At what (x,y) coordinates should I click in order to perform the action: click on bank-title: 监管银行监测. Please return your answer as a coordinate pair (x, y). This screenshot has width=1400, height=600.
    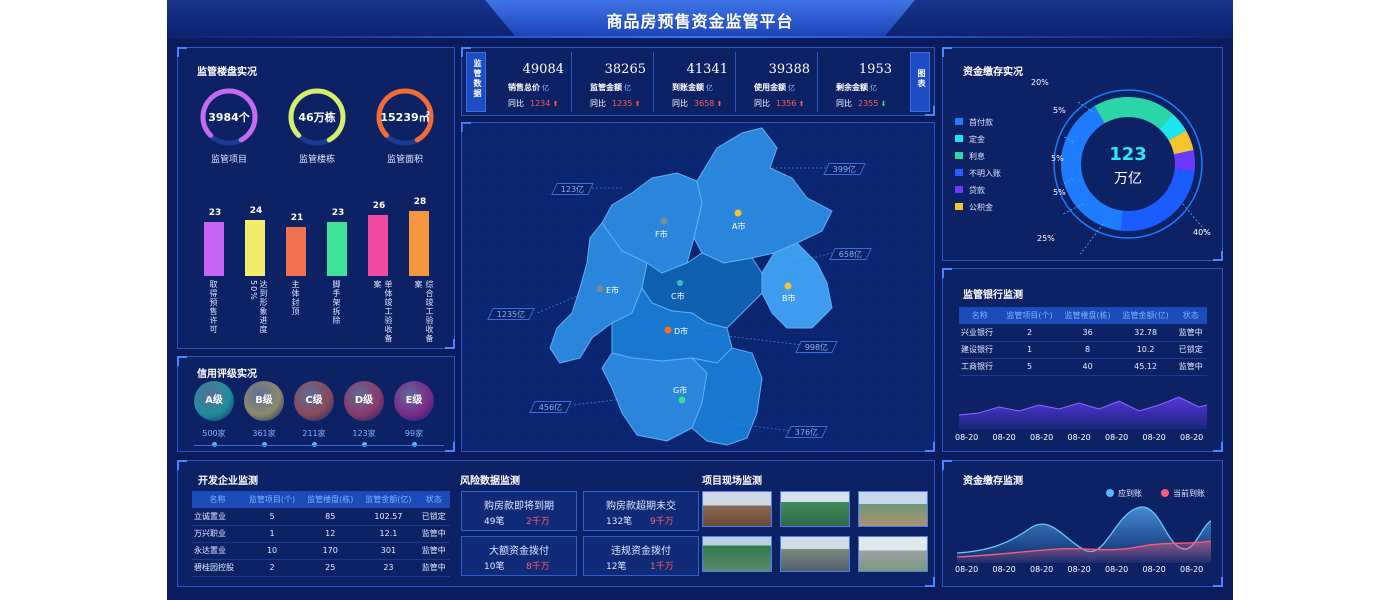
    Looking at the image, I should click on (993, 295).